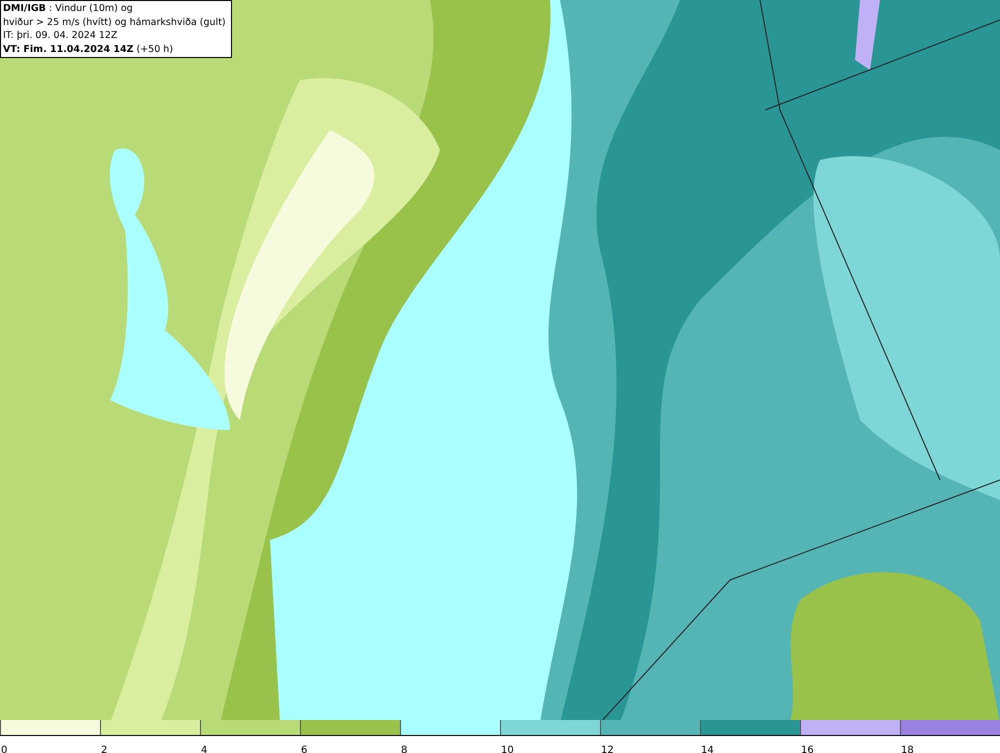  I want to click on header-line: hviður > 25 m/s (hvítt) og hámarkshviða (gult), so click(114, 22).